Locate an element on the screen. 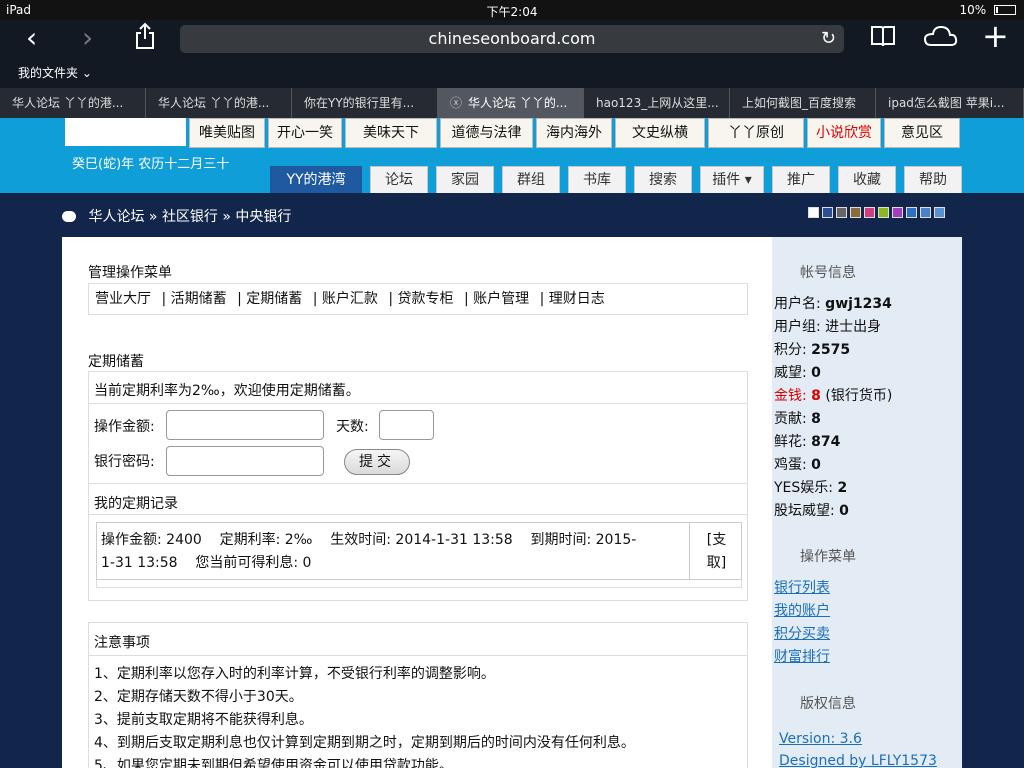 The width and height of the screenshot is (1024, 768). nav-tab-space: 家园 is located at coordinates (465, 179).